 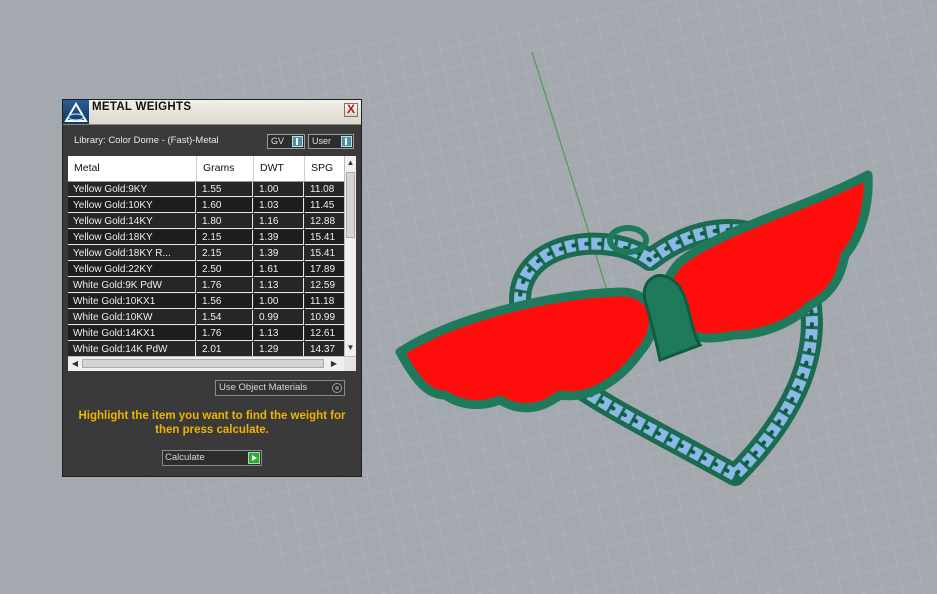 I want to click on cell-metal: White Gold:9K PdW, so click(x=132, y=285).